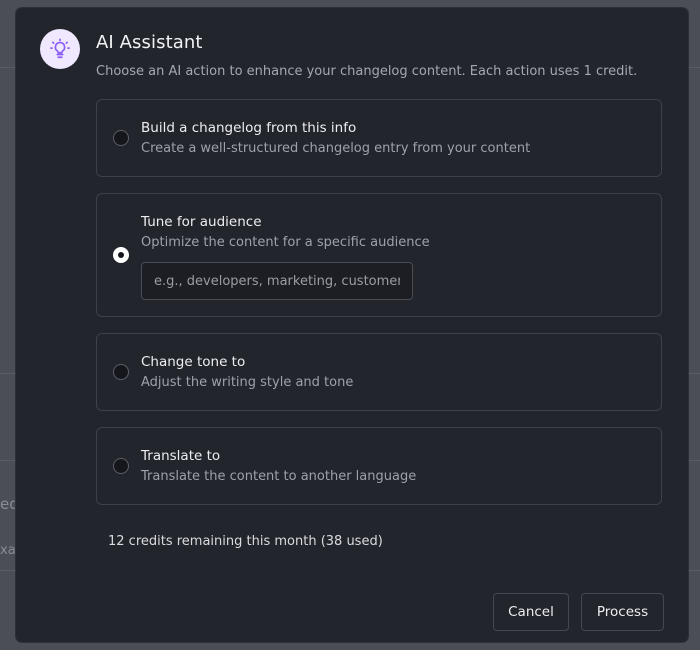 This screenshot has height=650, width=700. I want to click on process-button: Process, so click(622, 612).